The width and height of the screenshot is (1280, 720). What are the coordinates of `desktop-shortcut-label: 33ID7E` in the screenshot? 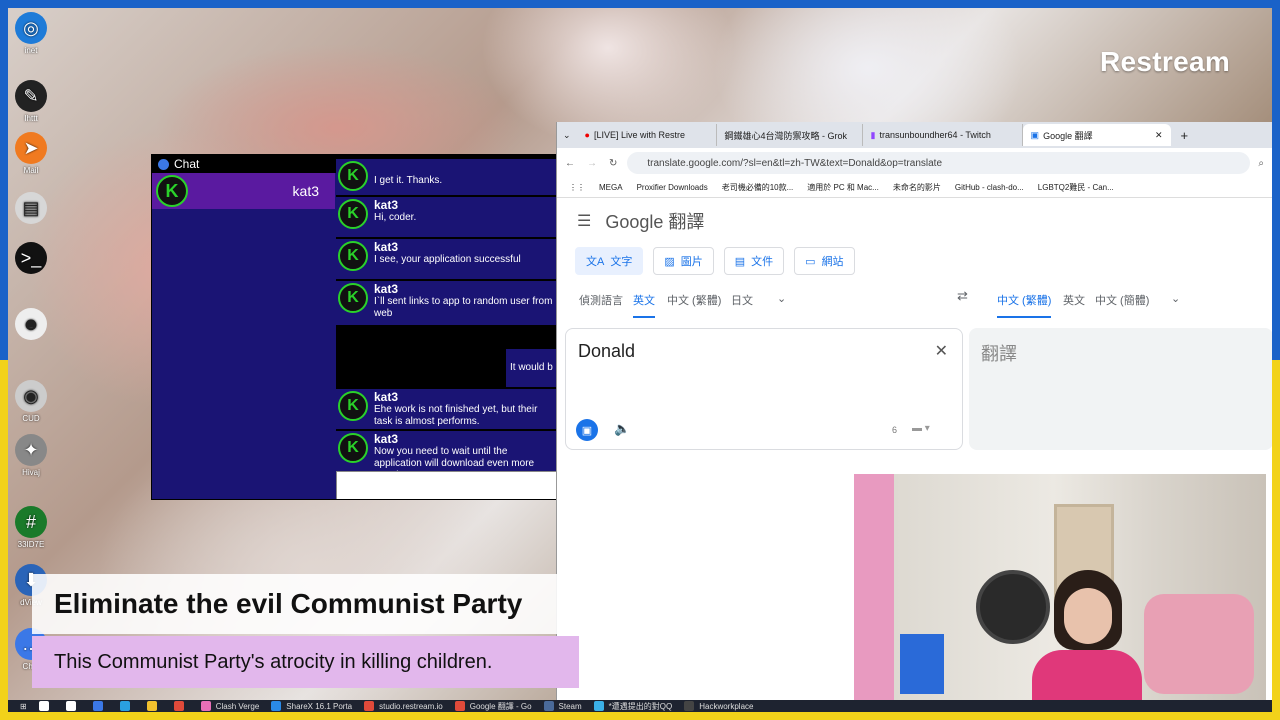 It's located at (31, 544).